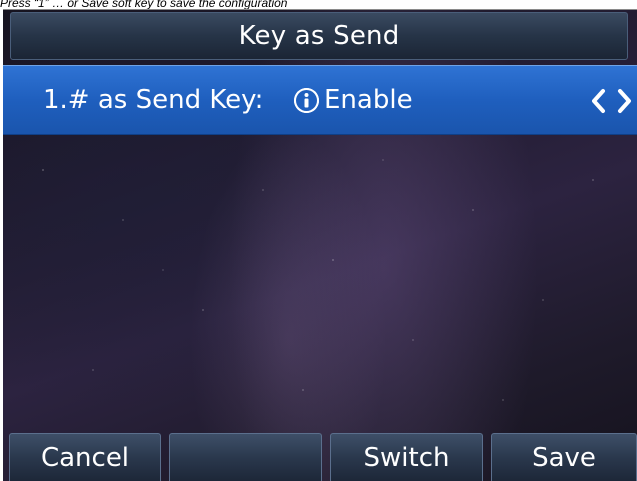 The width and height of the screenshot is (637, 481). I want to click on title-bar: Key as Send, so click(319, 36).